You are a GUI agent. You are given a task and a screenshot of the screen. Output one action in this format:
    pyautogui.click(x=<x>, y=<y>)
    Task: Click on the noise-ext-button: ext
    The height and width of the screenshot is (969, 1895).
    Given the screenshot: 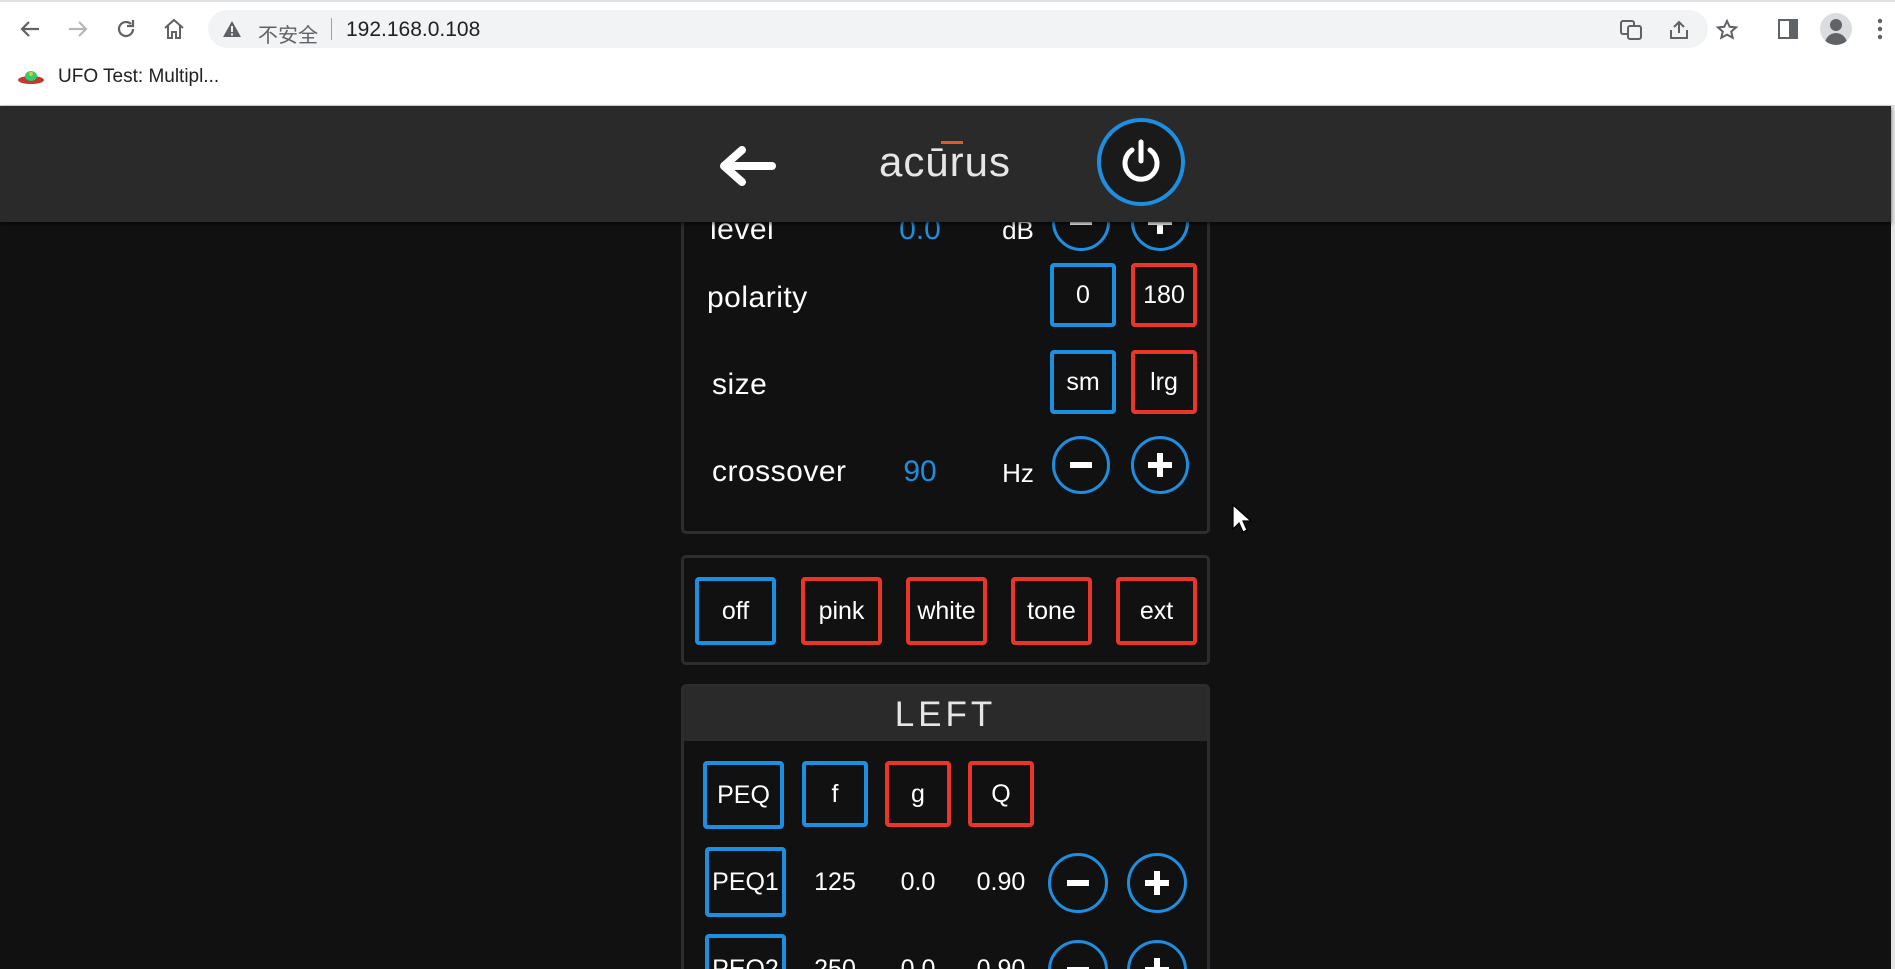 What is the action you would take?
    pyautogui.click(x=1156, y=611)
    